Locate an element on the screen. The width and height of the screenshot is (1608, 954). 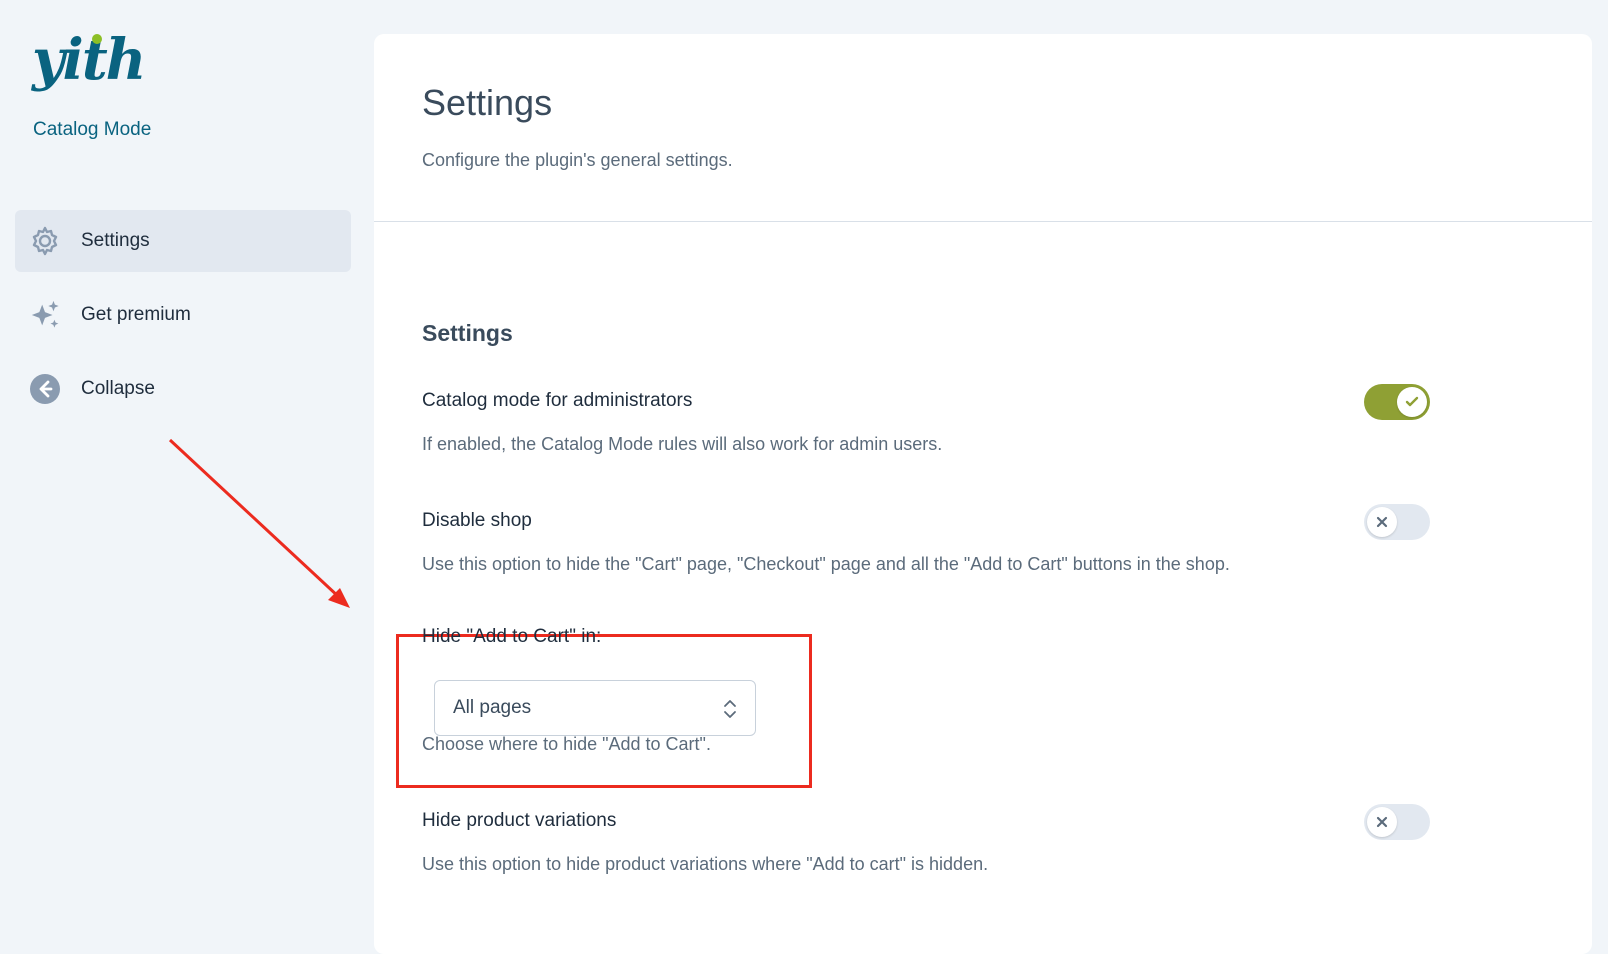
sparkles-icon is located at coordinates (45, 315).